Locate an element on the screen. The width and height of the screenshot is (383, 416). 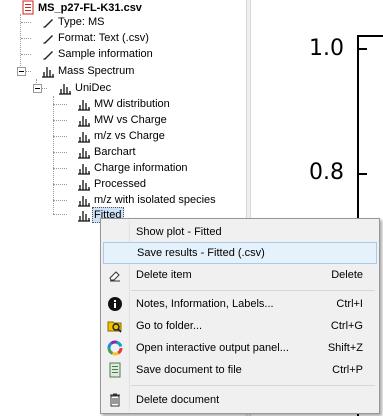
unidec-collapse-toggle is located at coordinates (37, 88).